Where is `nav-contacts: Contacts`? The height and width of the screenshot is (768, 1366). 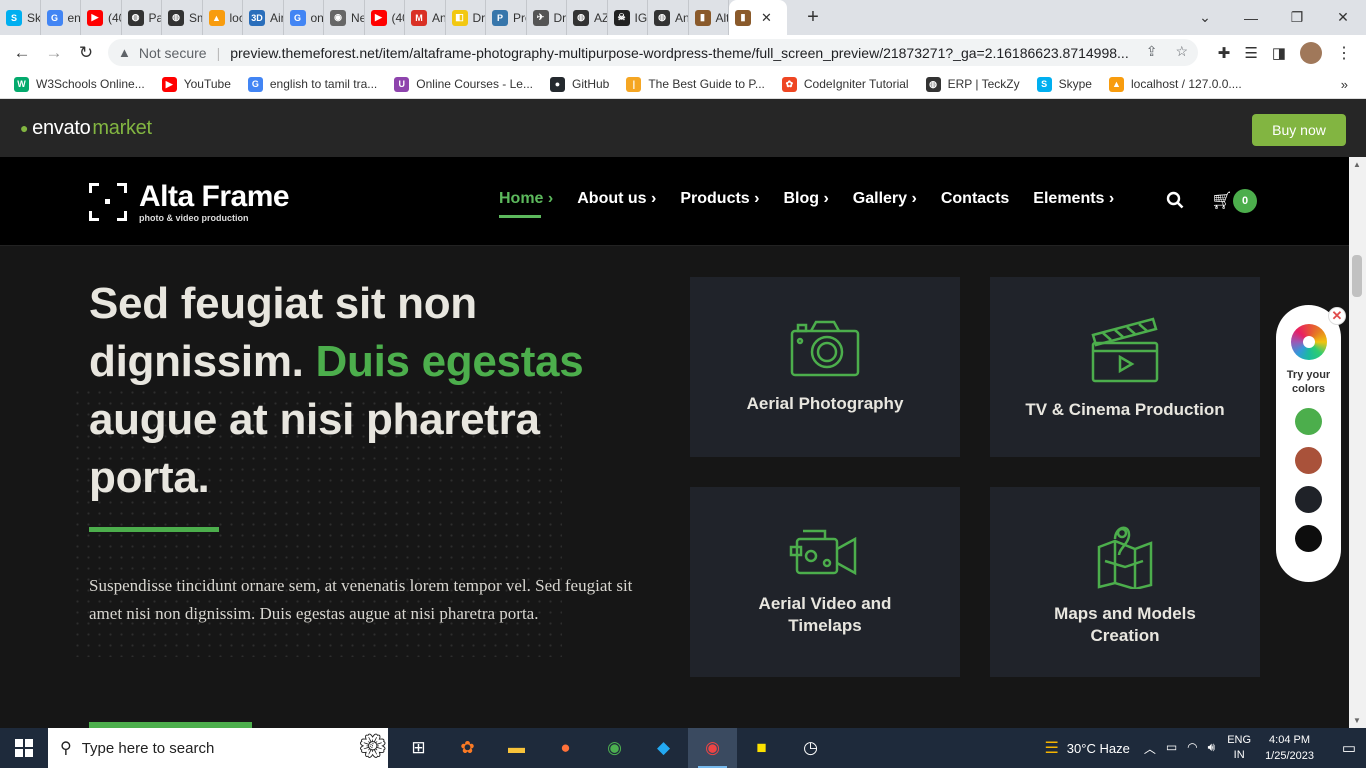 nav-contacts: Contacts is located at coordinates (975, 199).